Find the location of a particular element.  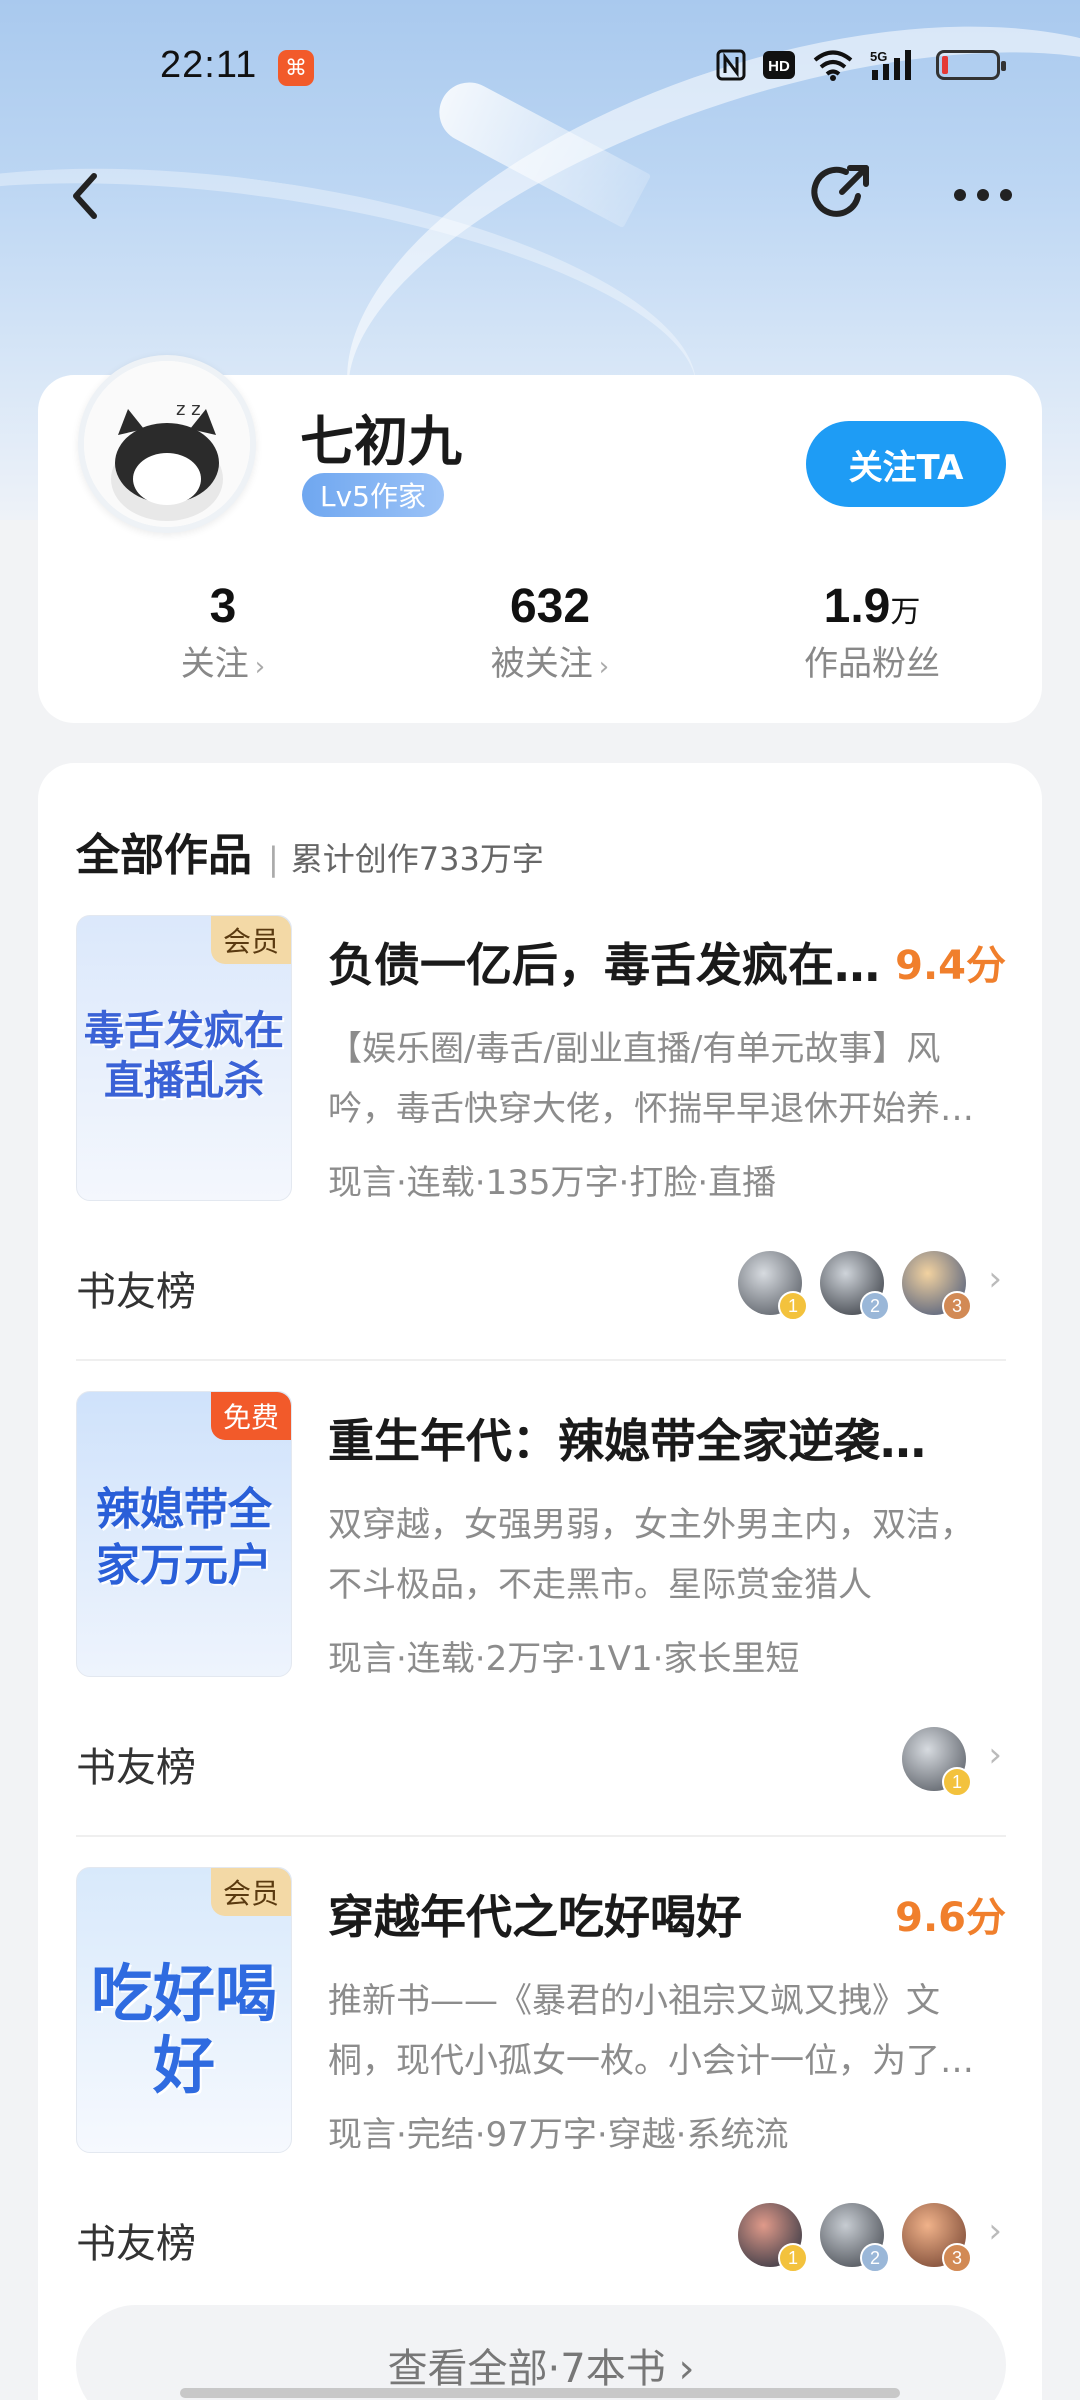

book-description: 推新书——《暴君的小祖宗又飒又拽》文桐，现代小孤女一枚。小会计一位，为了生活 is located at coordinates (651, 2031).